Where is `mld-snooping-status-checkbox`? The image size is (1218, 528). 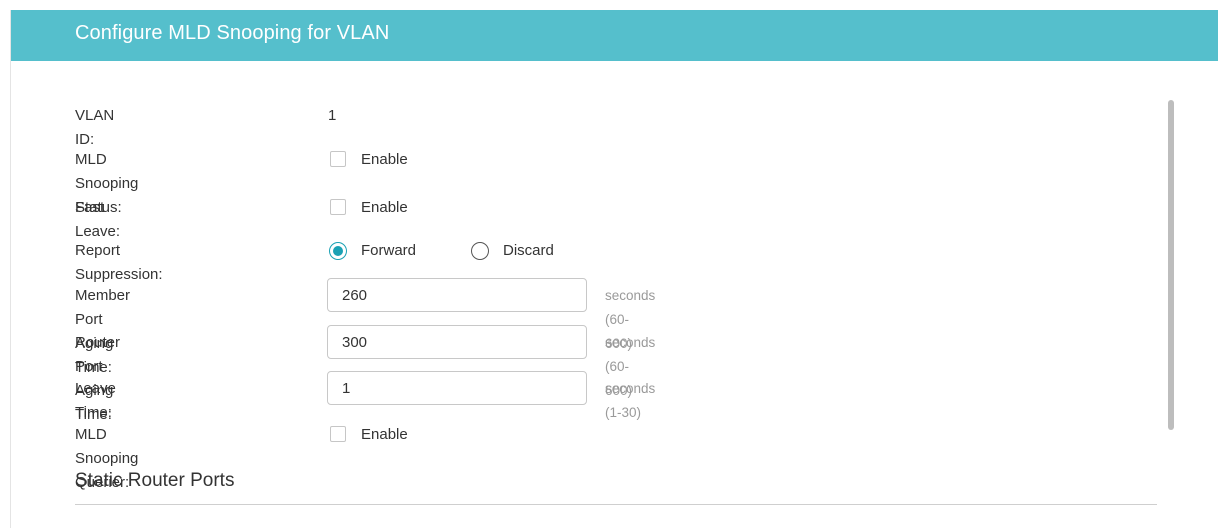
mld-snooping-status-checkbox is located at coordinates (338, 159).